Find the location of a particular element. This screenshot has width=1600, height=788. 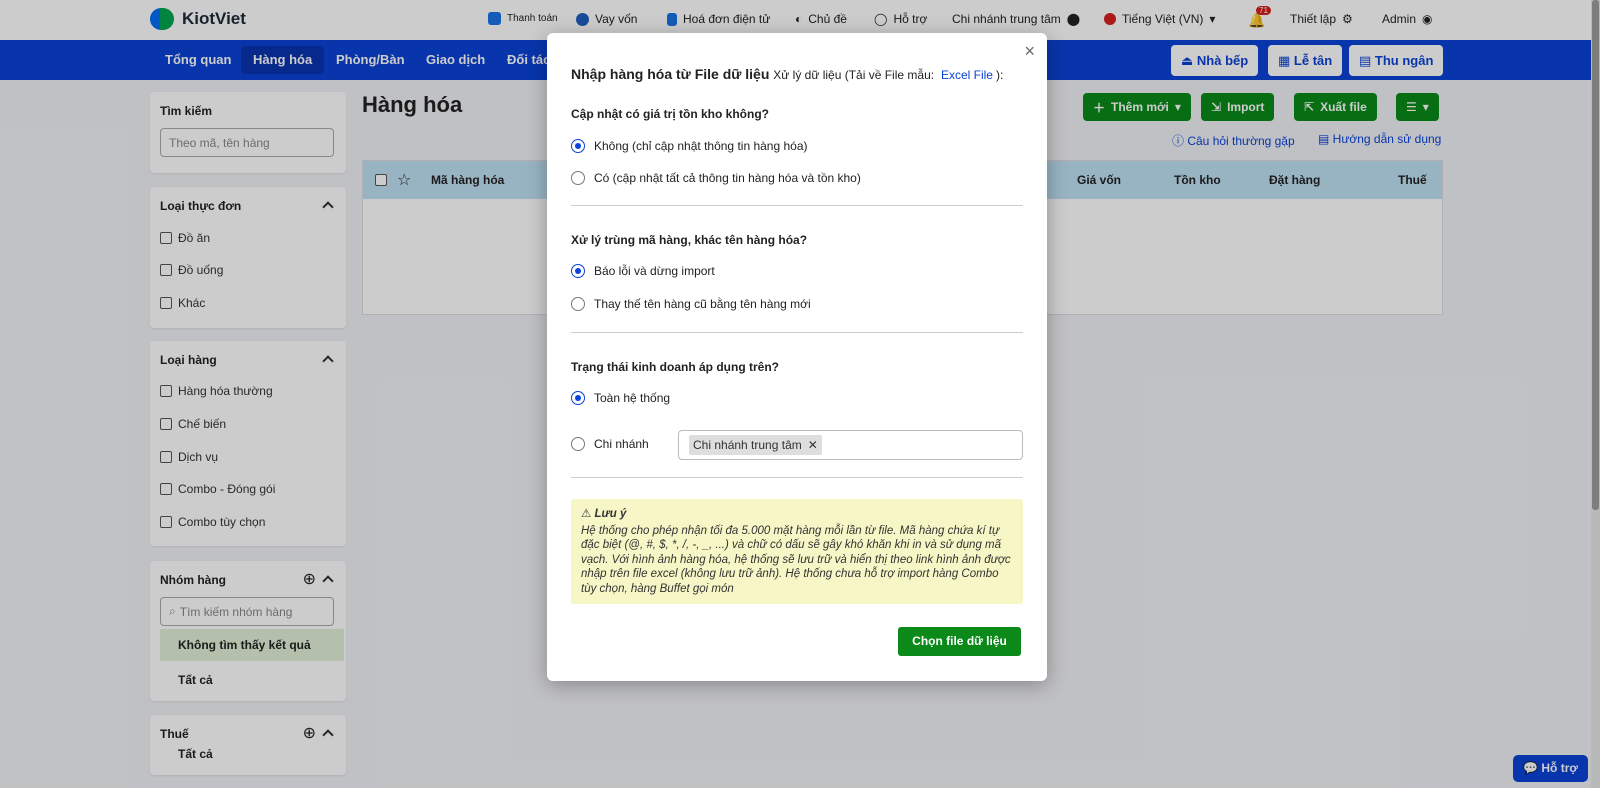

question-business-status: Trạng thái kinh doanh áp dụng trên? is located at coordinates (675, 367).